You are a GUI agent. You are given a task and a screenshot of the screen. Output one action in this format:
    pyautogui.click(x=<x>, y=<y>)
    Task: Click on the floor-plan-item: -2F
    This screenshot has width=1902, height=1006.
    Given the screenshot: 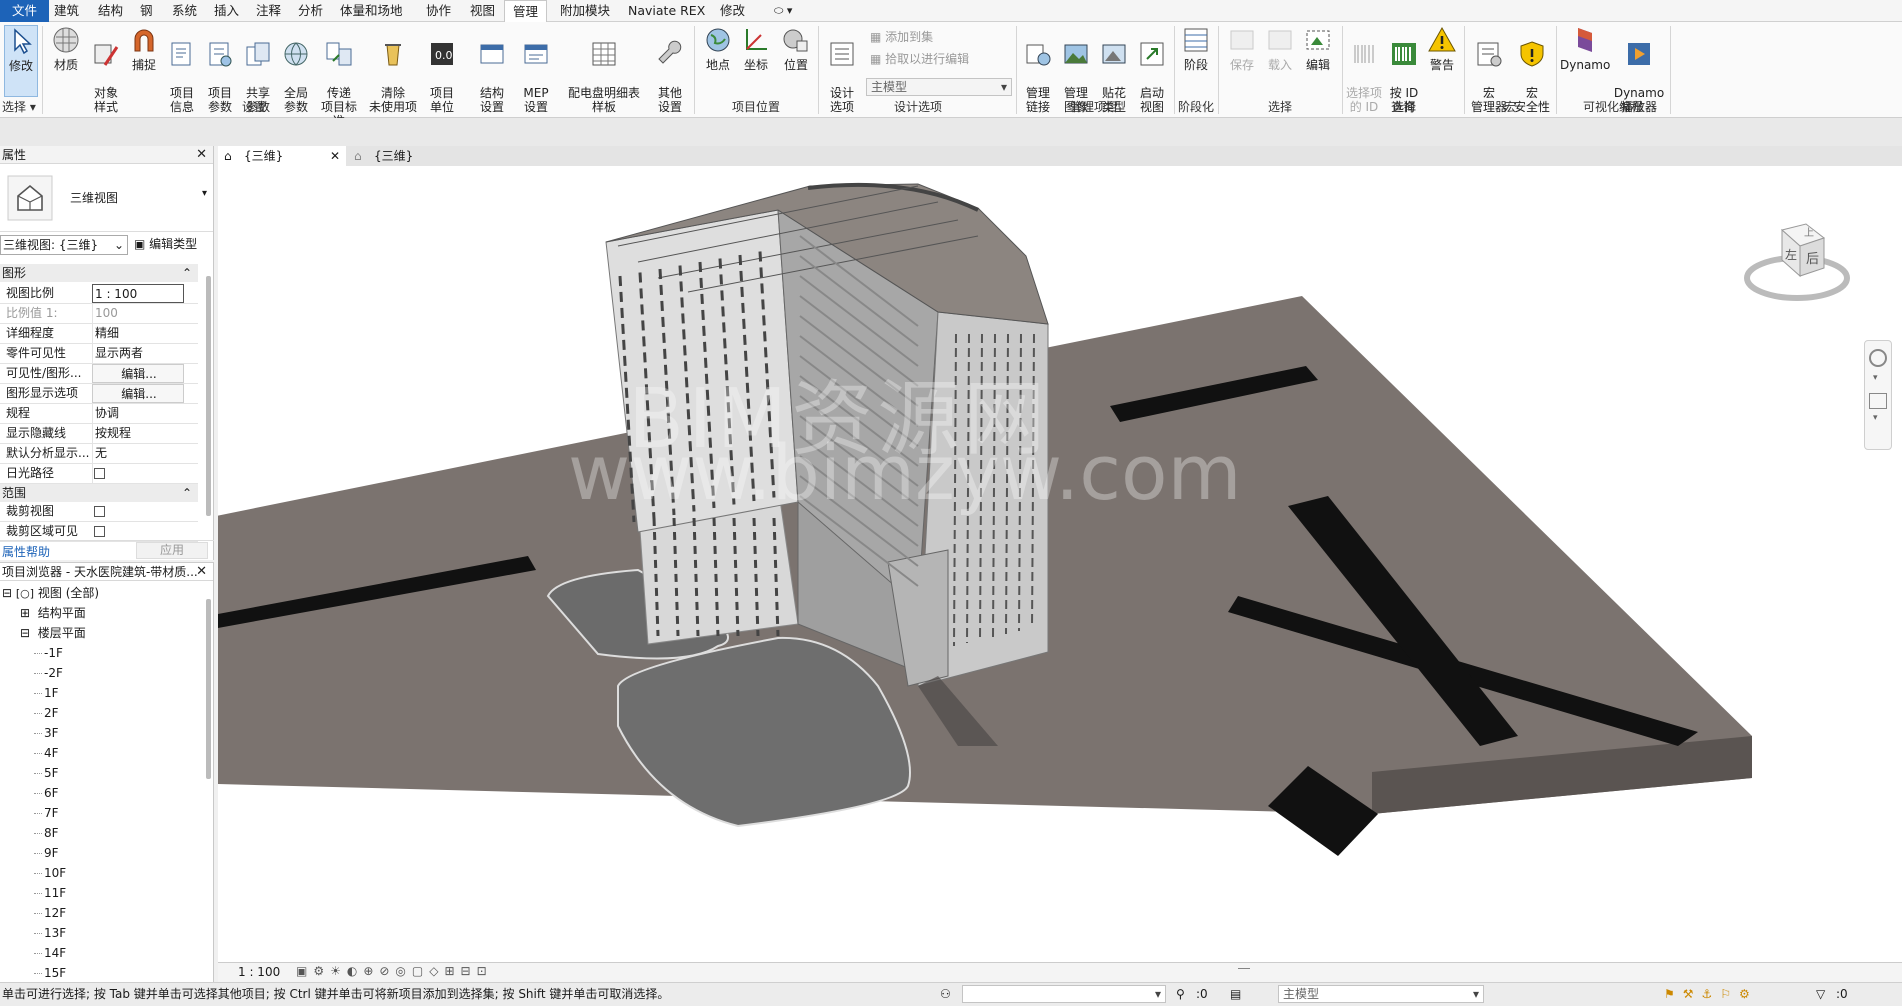 What is the action you would take?
    pyautogui.click(x=48, y=673)
    